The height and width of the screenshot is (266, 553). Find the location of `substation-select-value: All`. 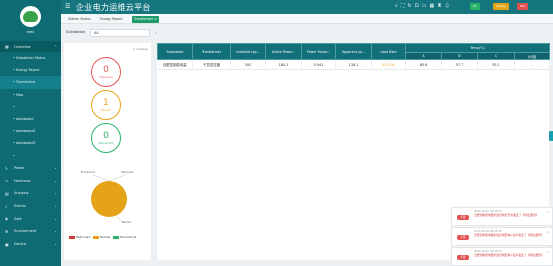

substation-select-value: All is located at coordinates (96, 32).